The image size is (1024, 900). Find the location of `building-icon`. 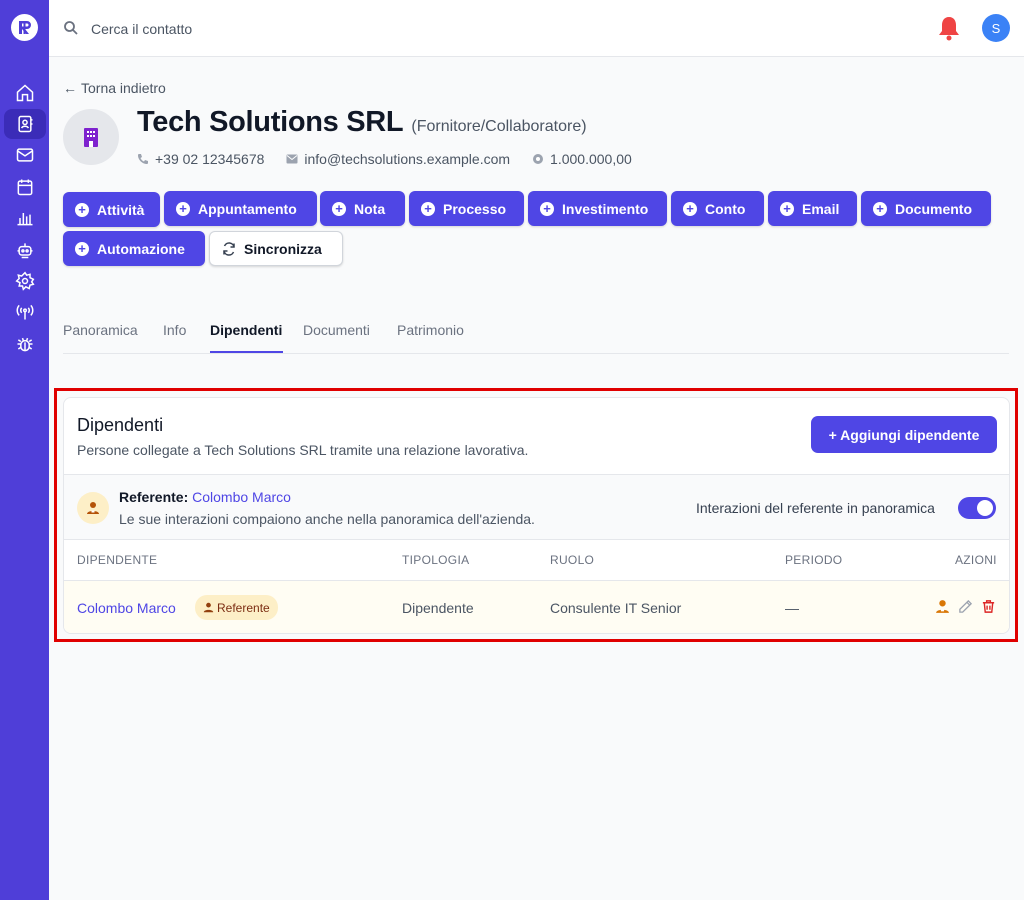

building-icon is located at coordinates (91, 137).